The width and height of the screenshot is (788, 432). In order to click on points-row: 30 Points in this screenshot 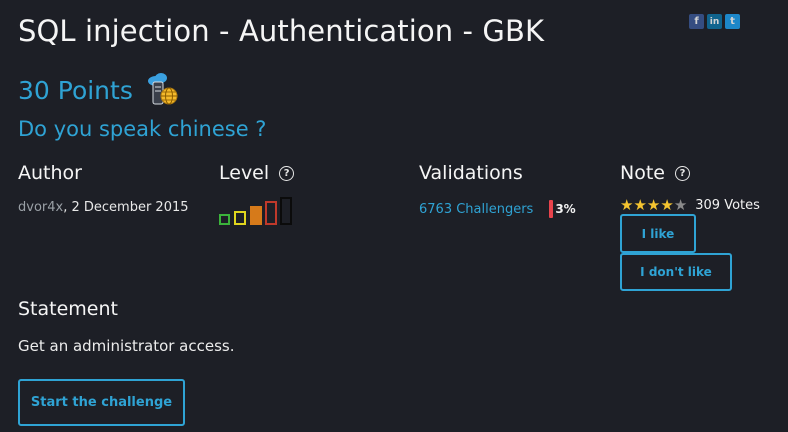, I will do `click(99, 90)`.